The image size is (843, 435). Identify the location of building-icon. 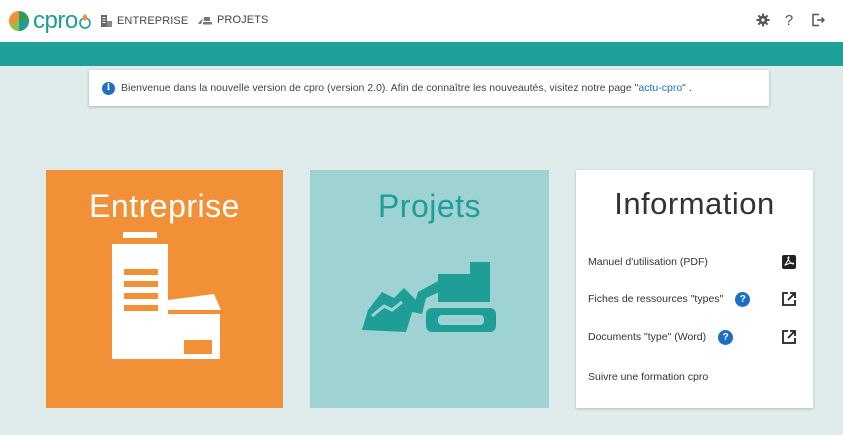
(106, 21).